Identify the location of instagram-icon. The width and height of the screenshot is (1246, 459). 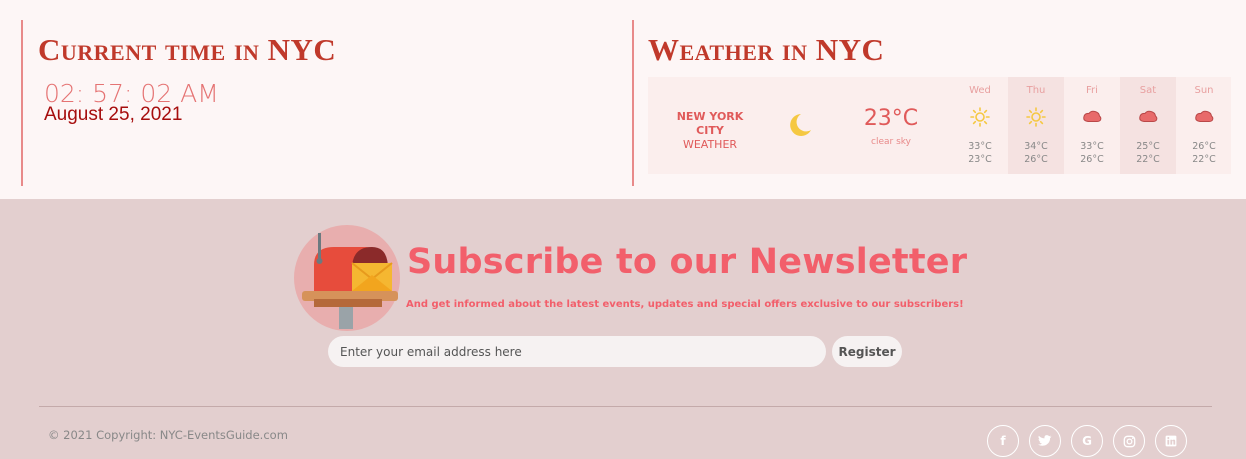
(1129, 441).